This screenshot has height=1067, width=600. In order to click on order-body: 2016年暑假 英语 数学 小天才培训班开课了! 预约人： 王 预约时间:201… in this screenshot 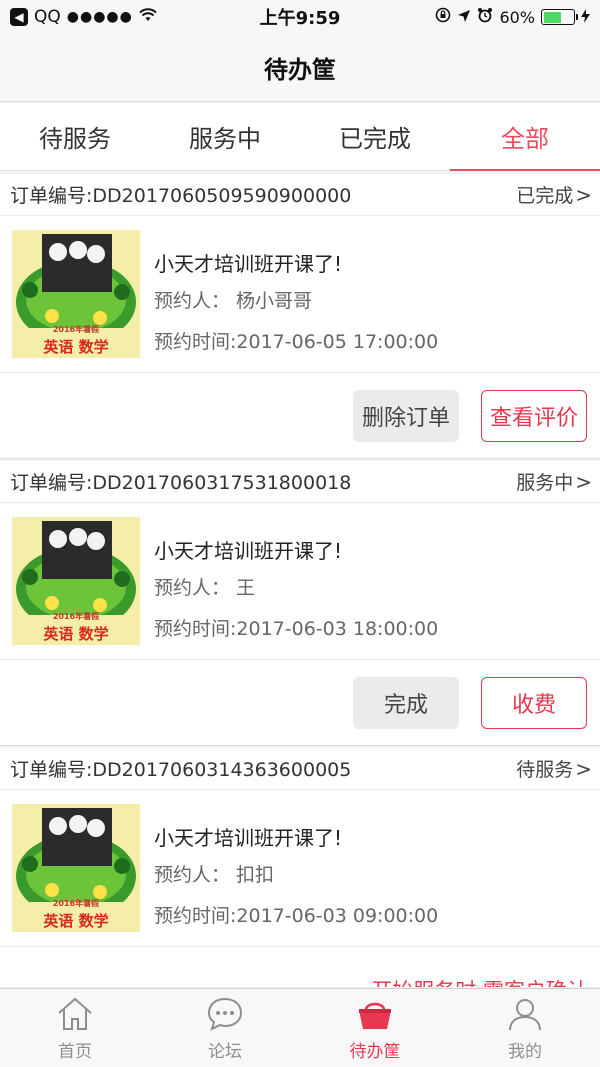, I will do `click(300, 581)`.